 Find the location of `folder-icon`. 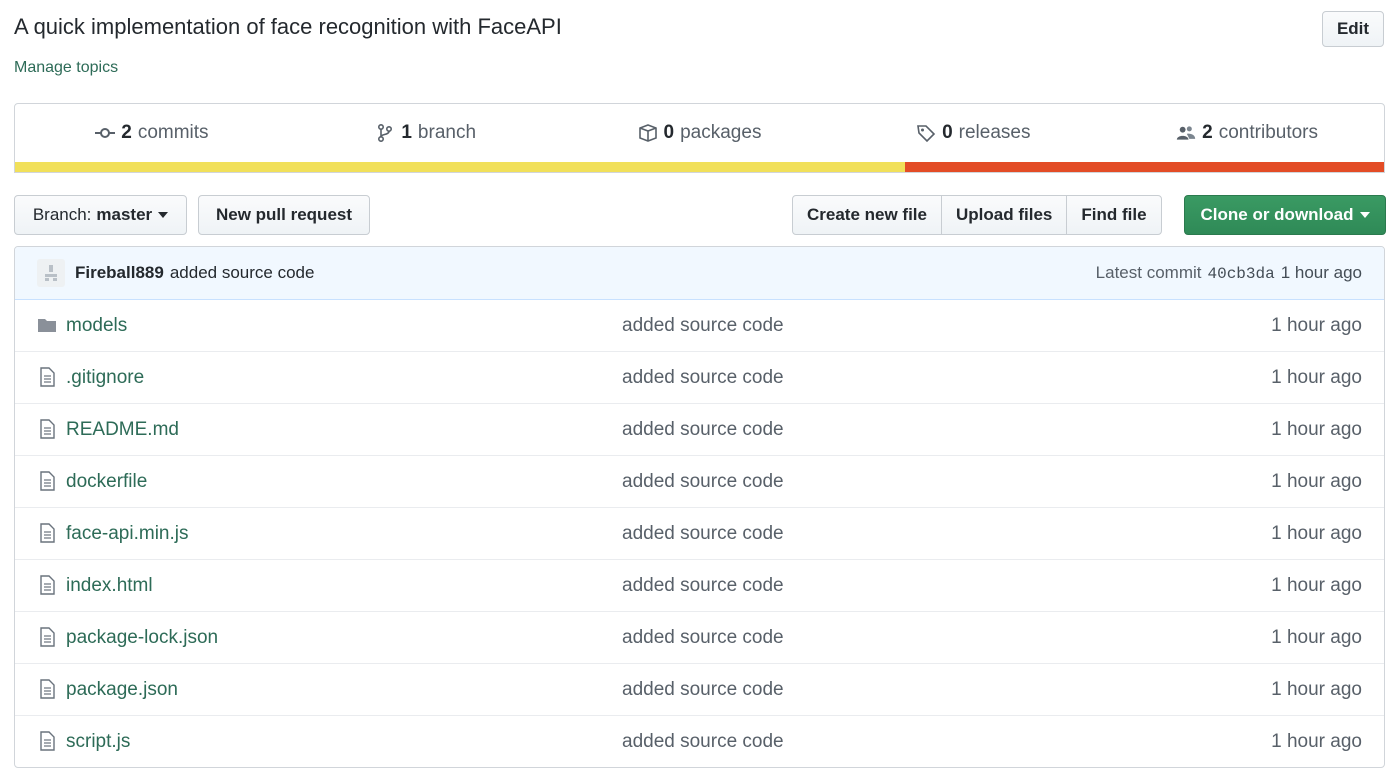

folder-icon is located at coordinates (47, 325).